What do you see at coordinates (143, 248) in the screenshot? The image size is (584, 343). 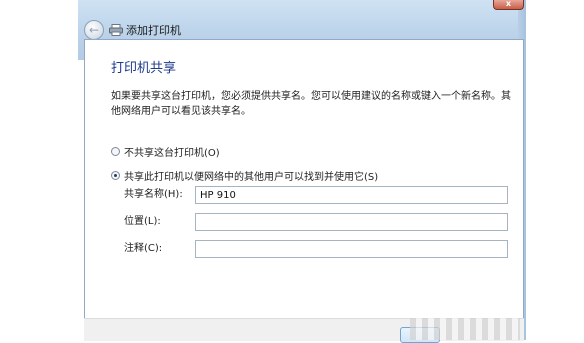 I see `comment-label: 注释(C):` at bounding box center [143, 248].